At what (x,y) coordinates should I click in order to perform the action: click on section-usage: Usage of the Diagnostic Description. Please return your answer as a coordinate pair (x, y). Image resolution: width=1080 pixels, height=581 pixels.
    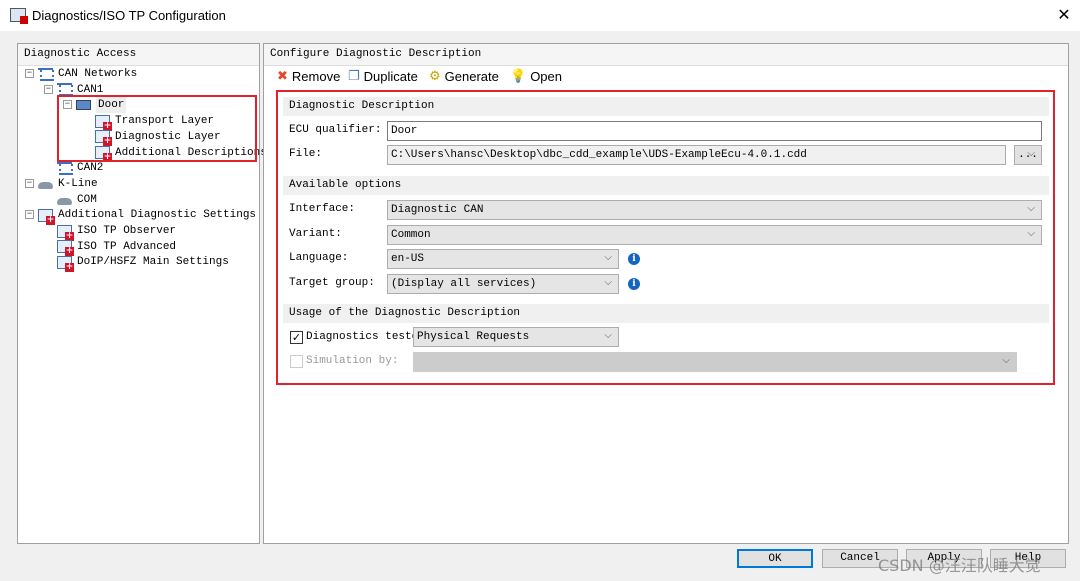
    Looking at the image, I should click on (666, 313).